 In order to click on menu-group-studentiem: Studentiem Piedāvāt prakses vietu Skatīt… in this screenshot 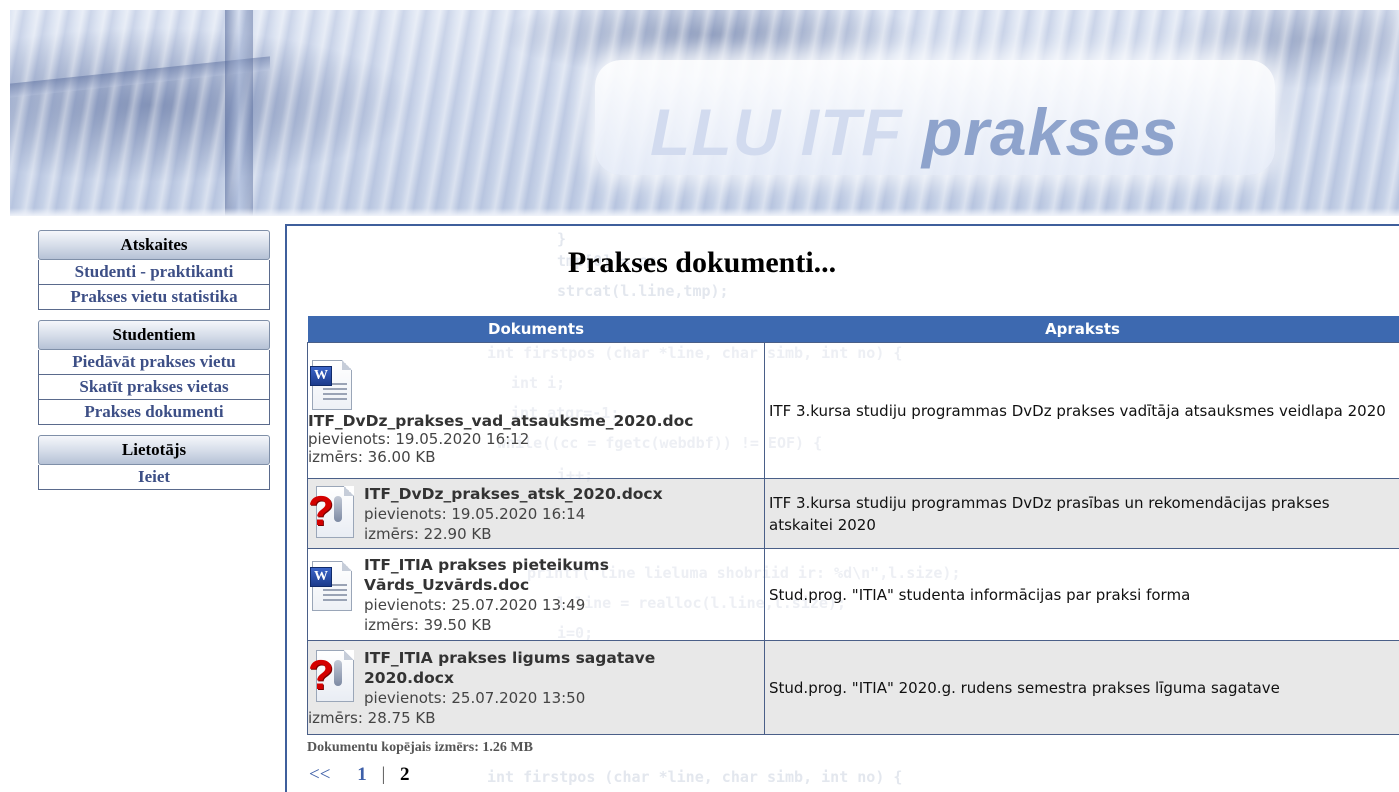, I will do `click(154, 372)`.